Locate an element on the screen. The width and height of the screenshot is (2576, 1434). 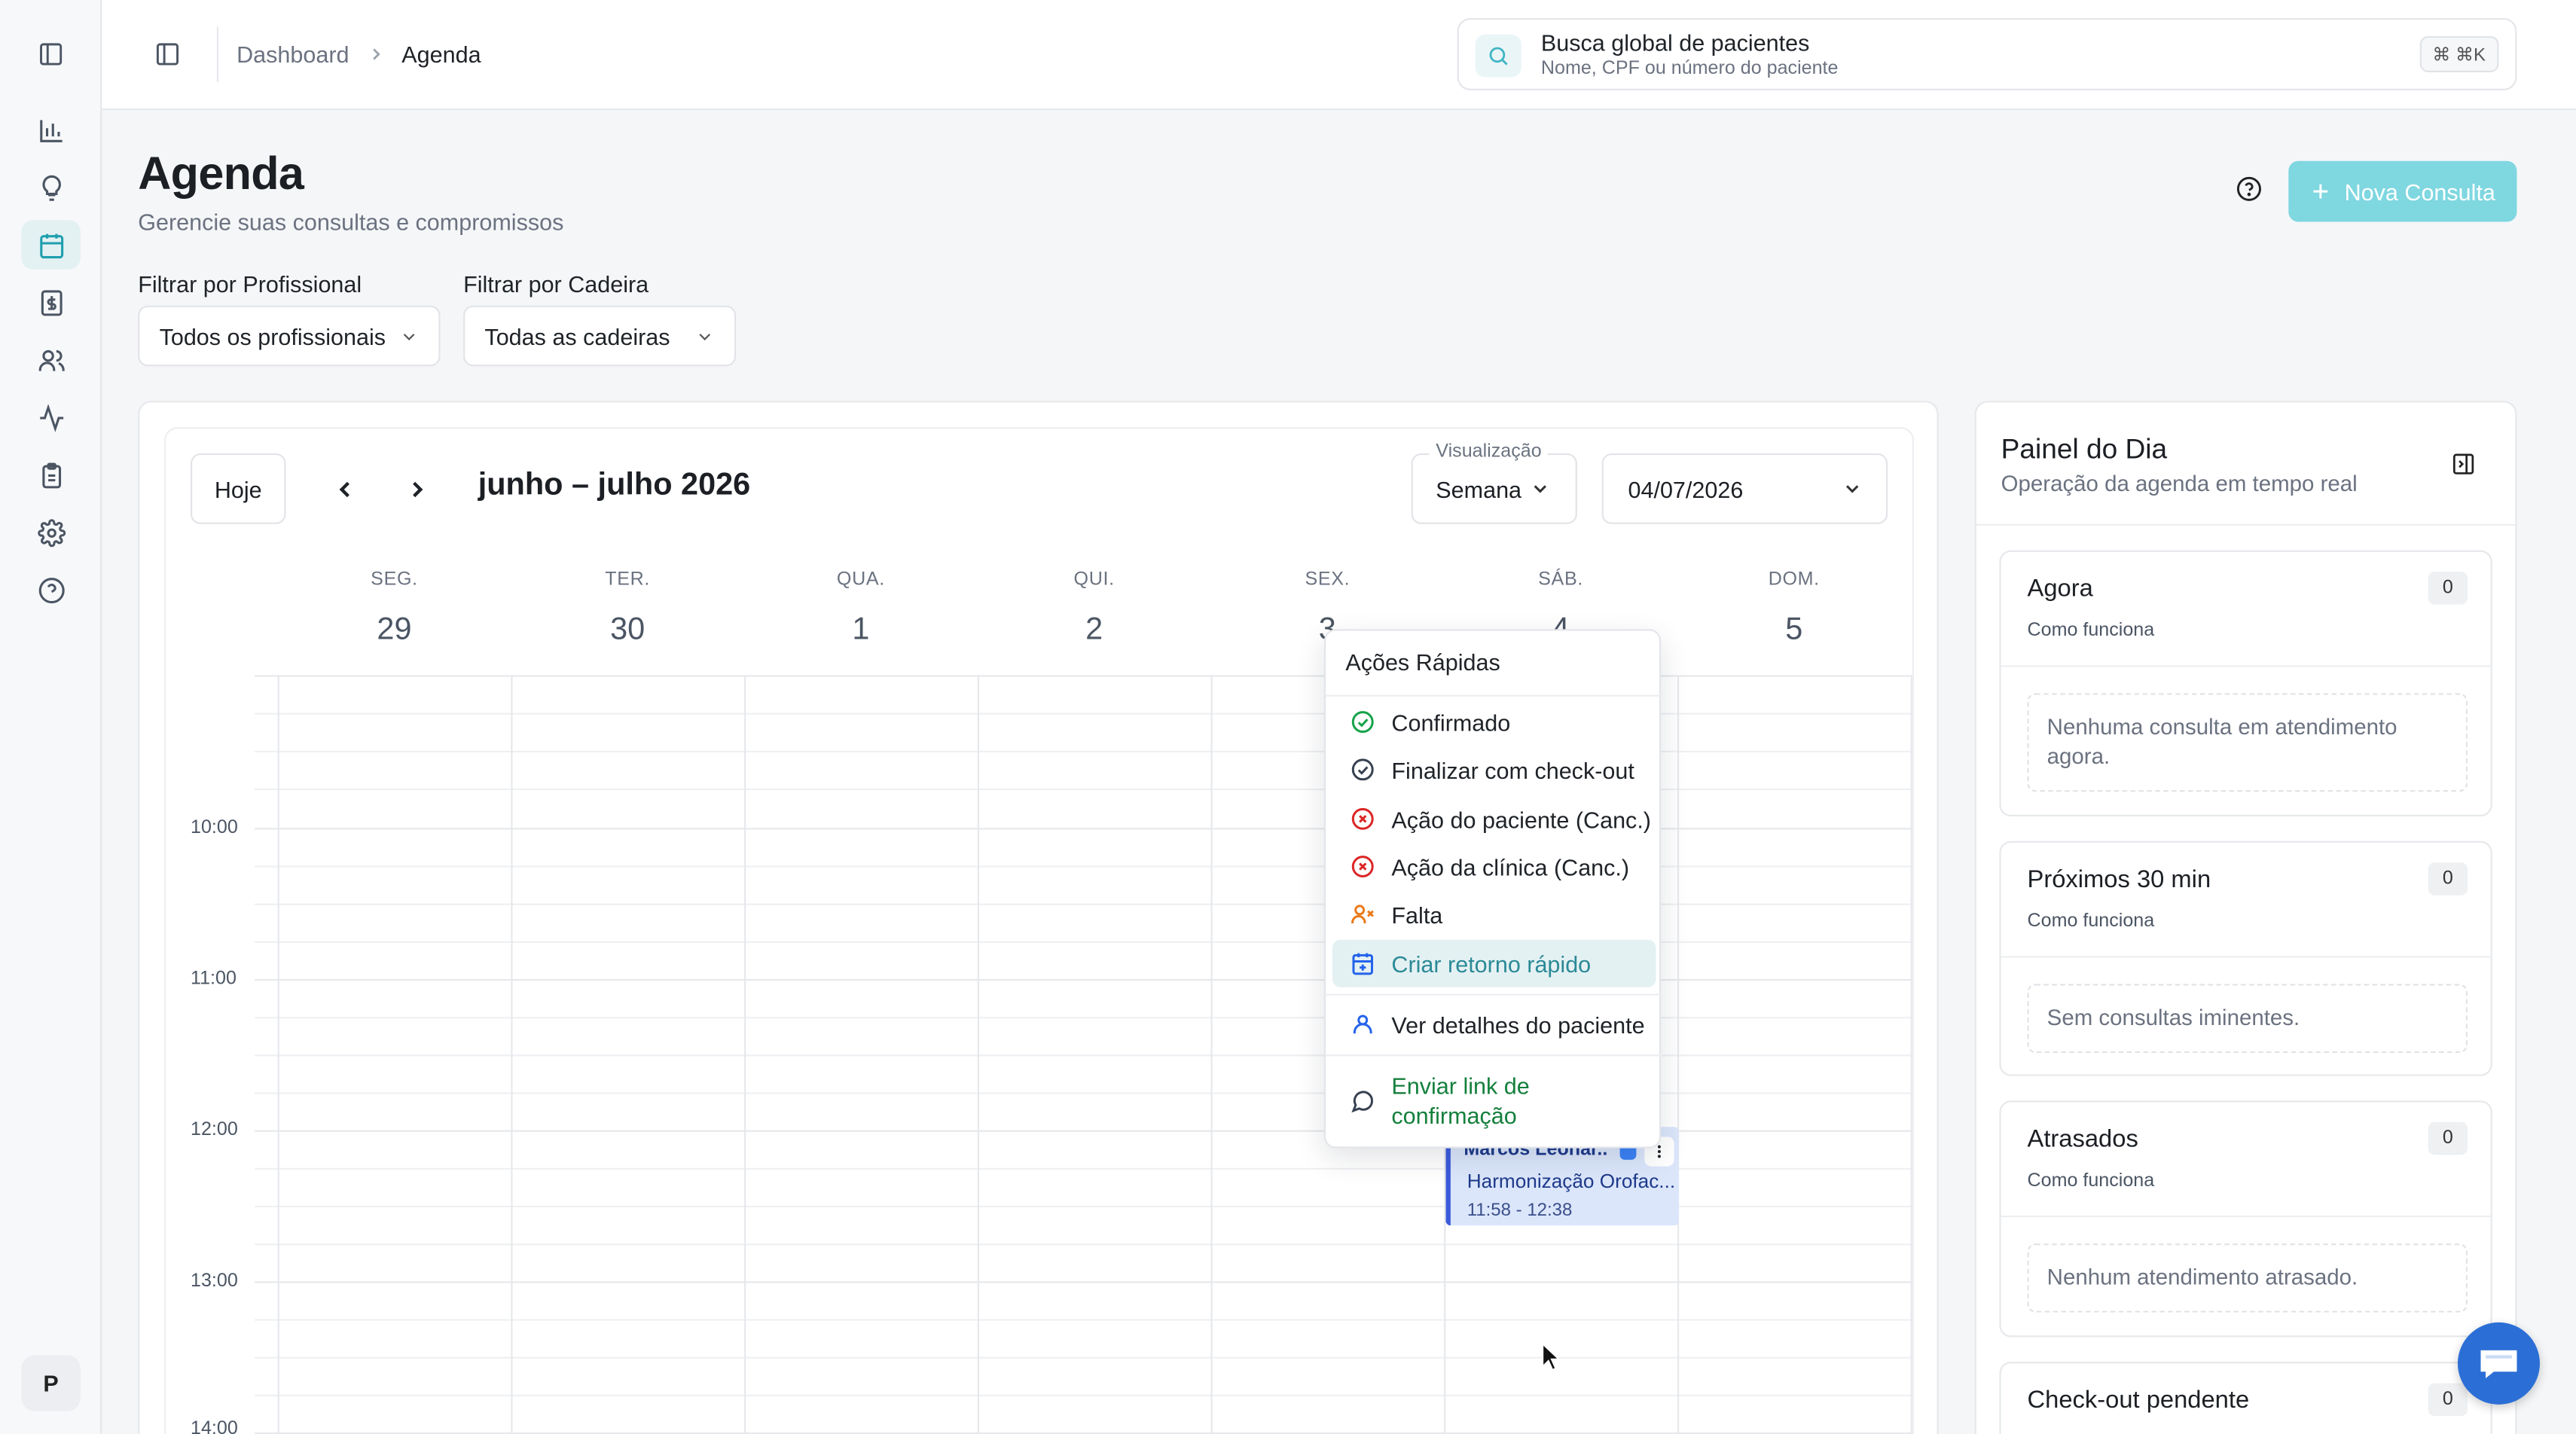
help-icon is located at coordinates (51, 589).